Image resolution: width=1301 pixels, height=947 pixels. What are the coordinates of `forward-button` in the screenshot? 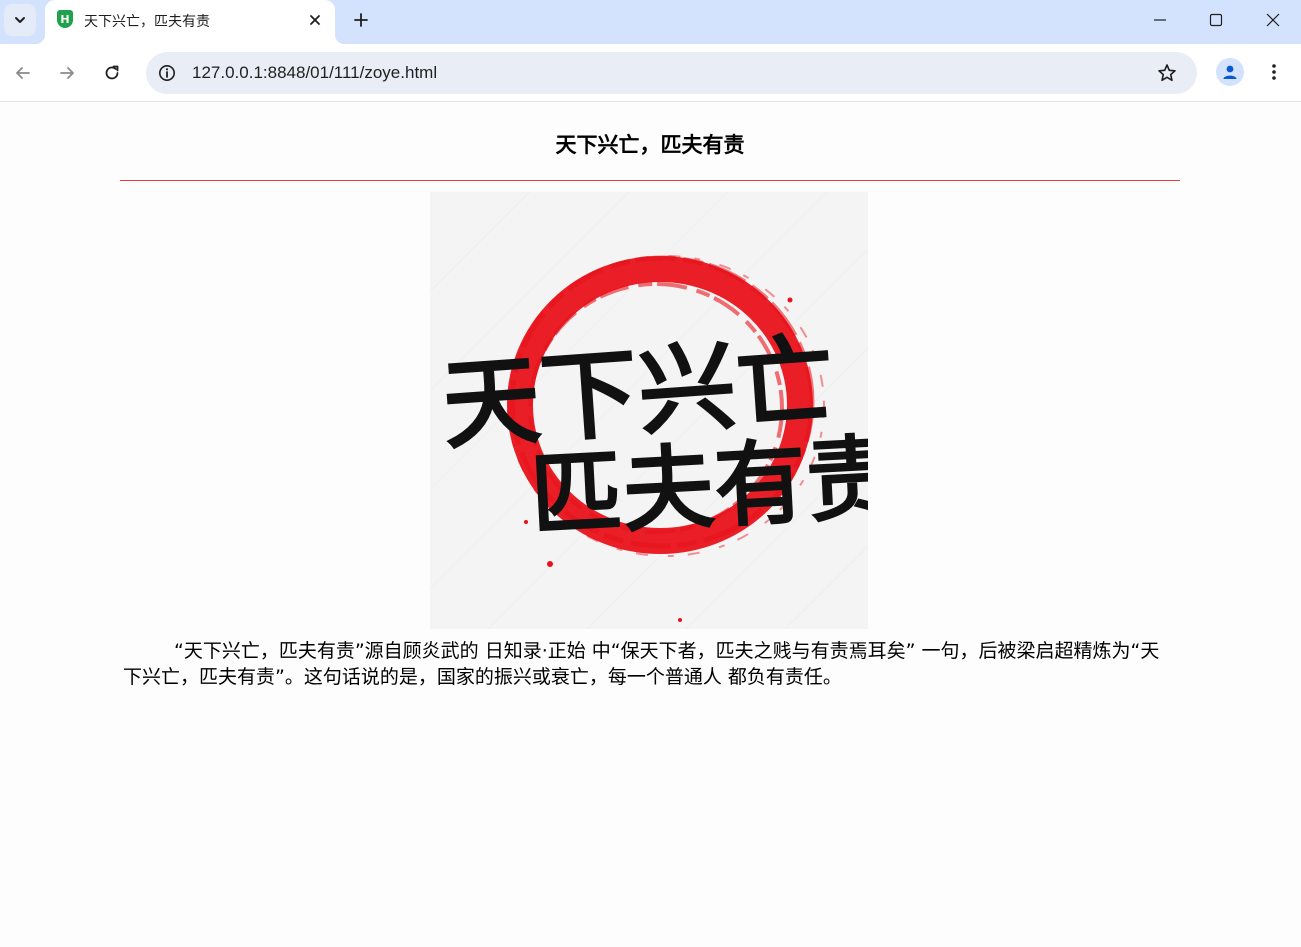 It's located at (67, 73).